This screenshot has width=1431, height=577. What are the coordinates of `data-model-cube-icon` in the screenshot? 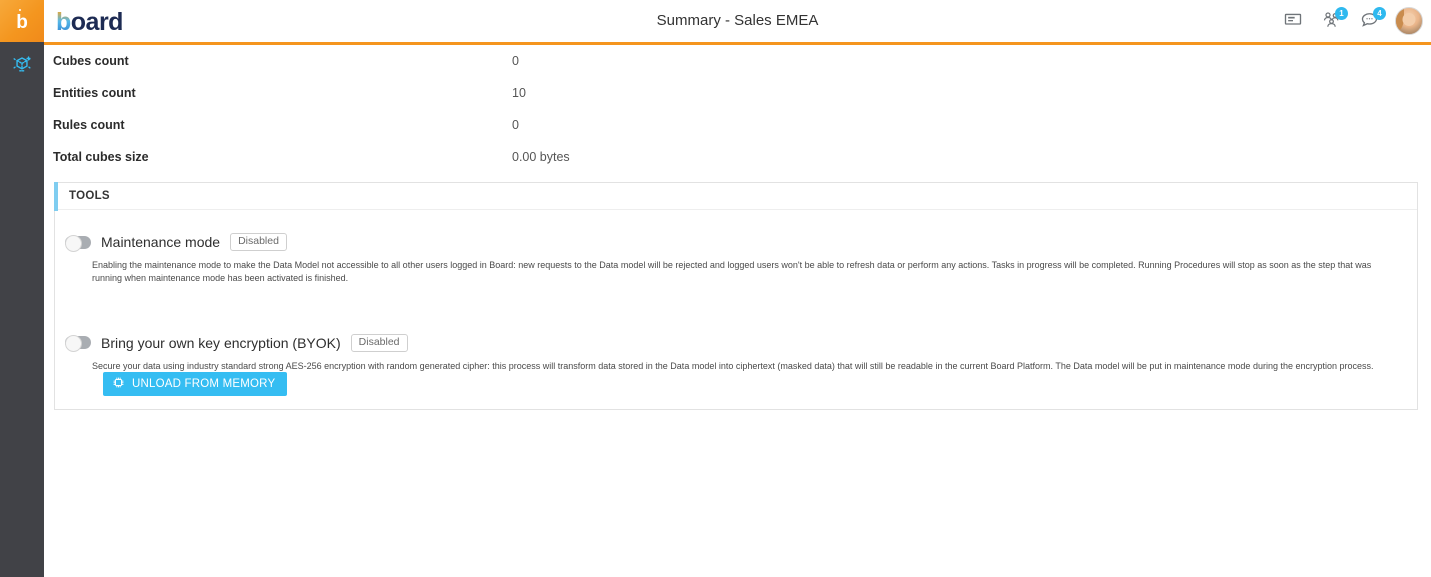 It's located at (22, 67).